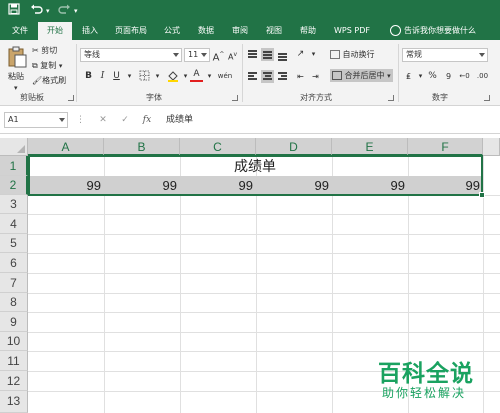  Describe the element at coordinates (14, 166) in the screenshot. I see `row-header-1: 1` at that location.